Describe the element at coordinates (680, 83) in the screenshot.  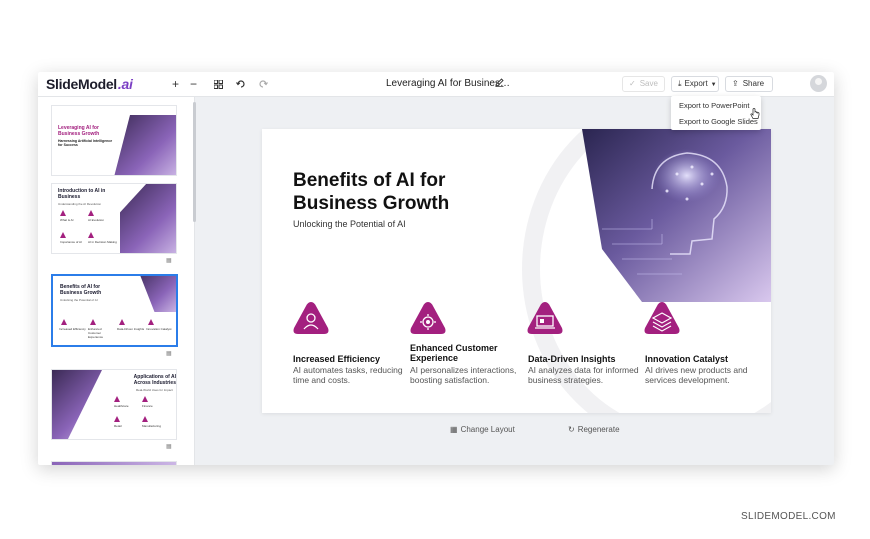
I see `download-icon: ⤓` at that location.